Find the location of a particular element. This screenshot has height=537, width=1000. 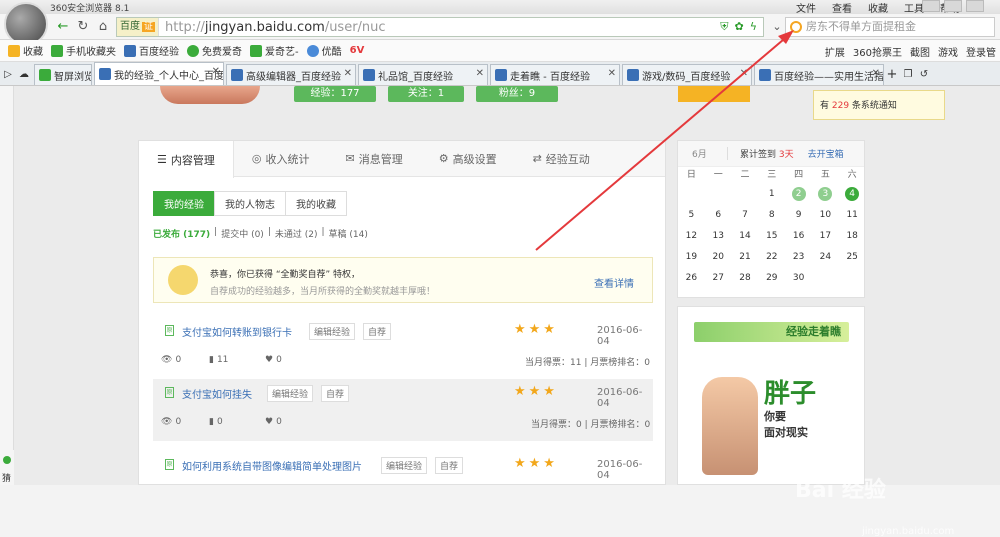

calendar-day: 22 is located at coordinates (771, 257).